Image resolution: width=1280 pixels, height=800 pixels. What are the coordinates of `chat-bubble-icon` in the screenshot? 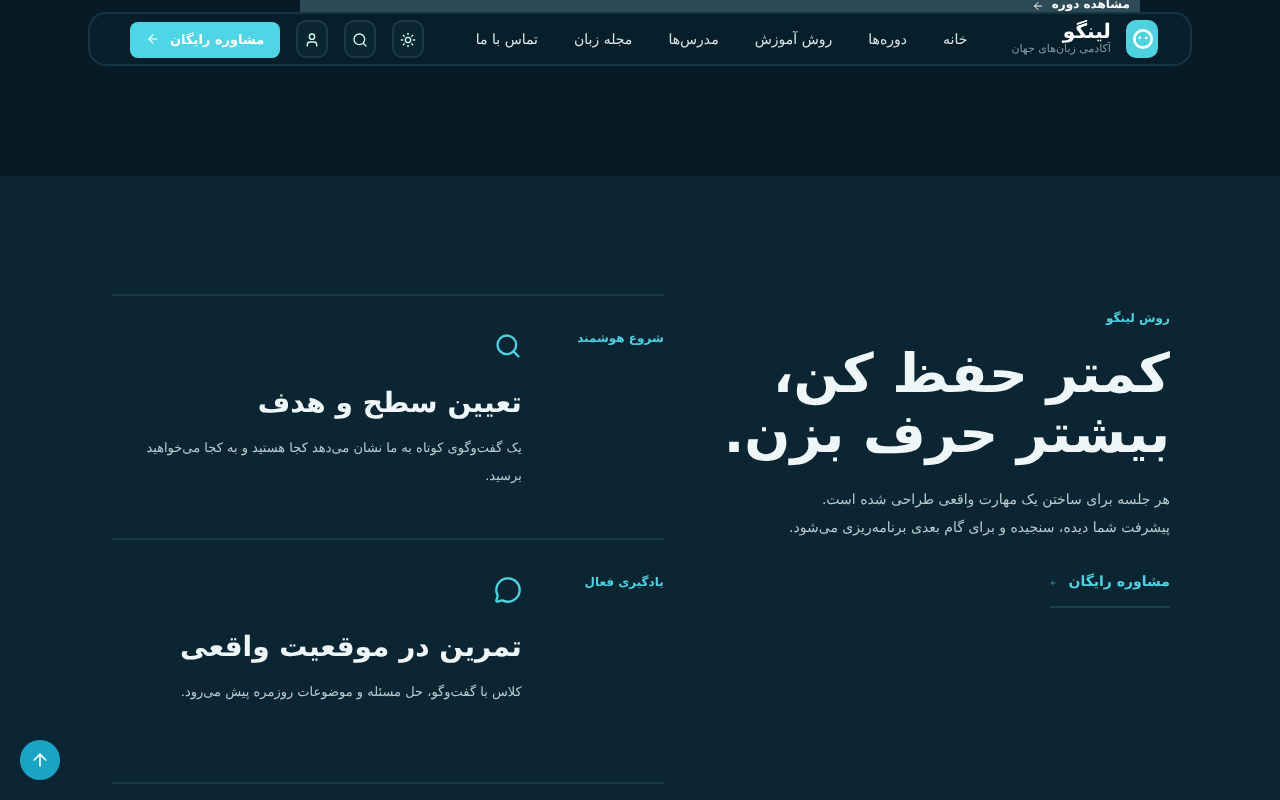 It's located at (507, 590).